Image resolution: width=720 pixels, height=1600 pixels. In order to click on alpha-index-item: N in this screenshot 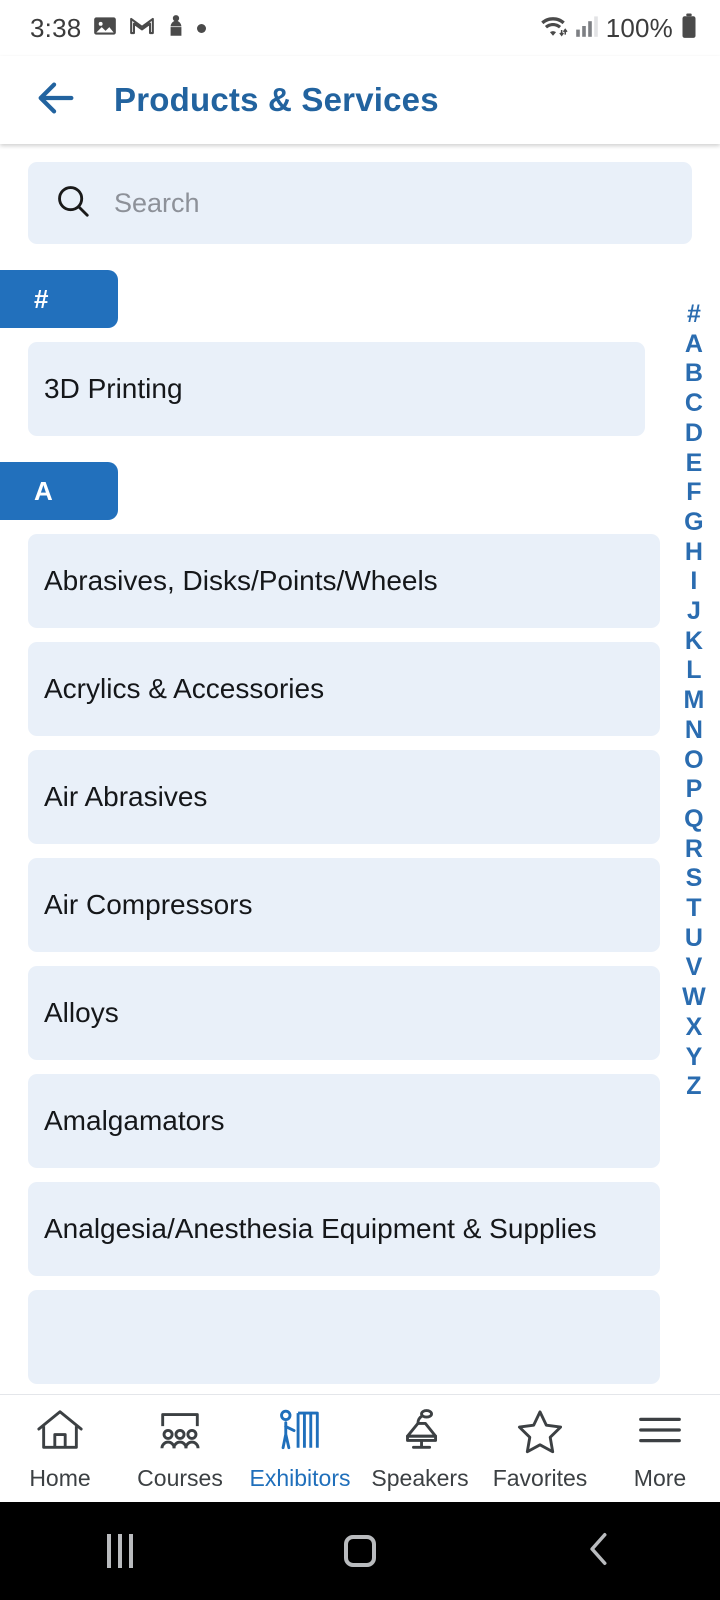, I will do `click(694, 731)`.